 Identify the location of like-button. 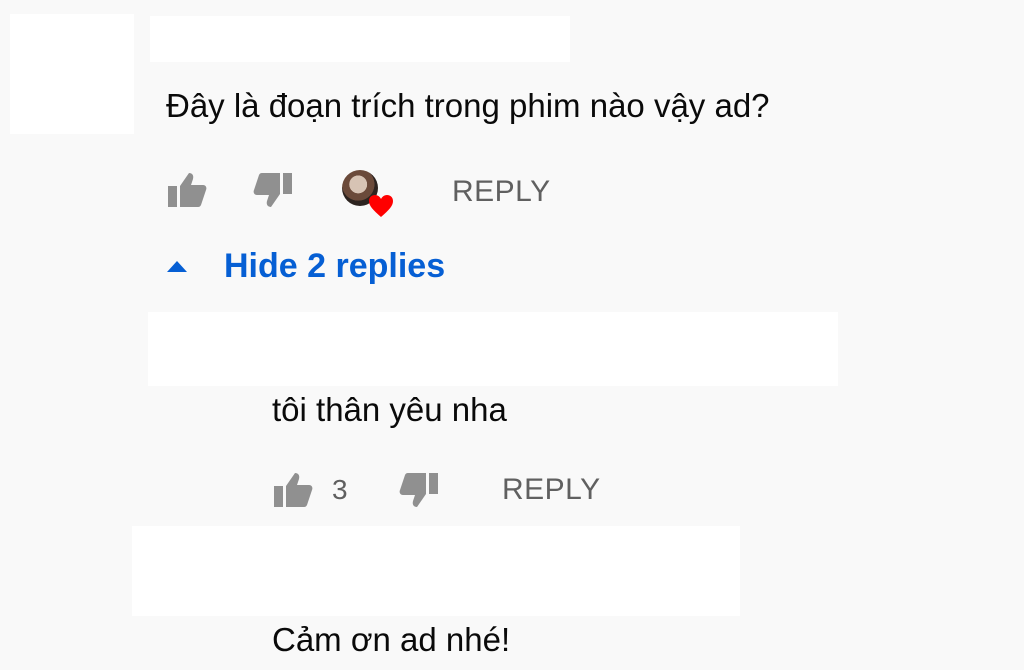
(187, 190).